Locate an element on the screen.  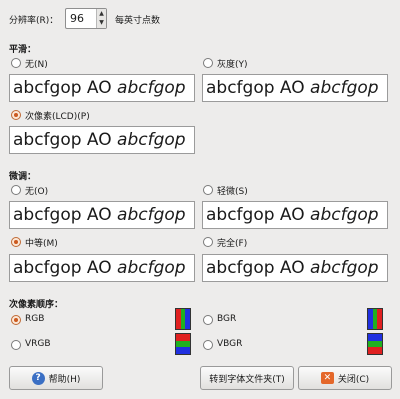
resolution-unit: 每英寸点数 is located at coordinates (138, 21).